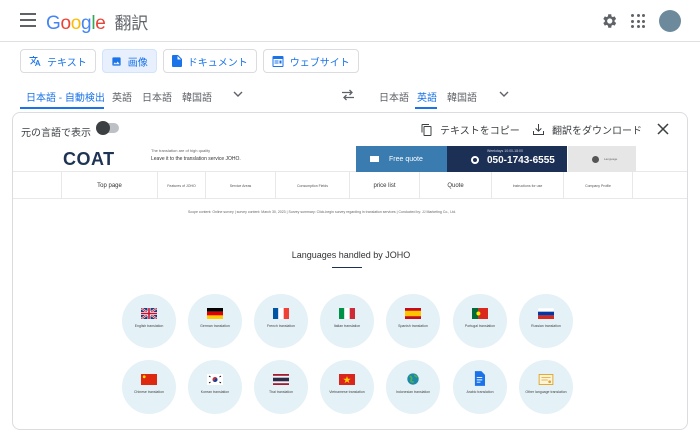  What do you see at coordinates (670, 21) in the screenshot?
I see `account-avatar` at bounding box center [670, 21].